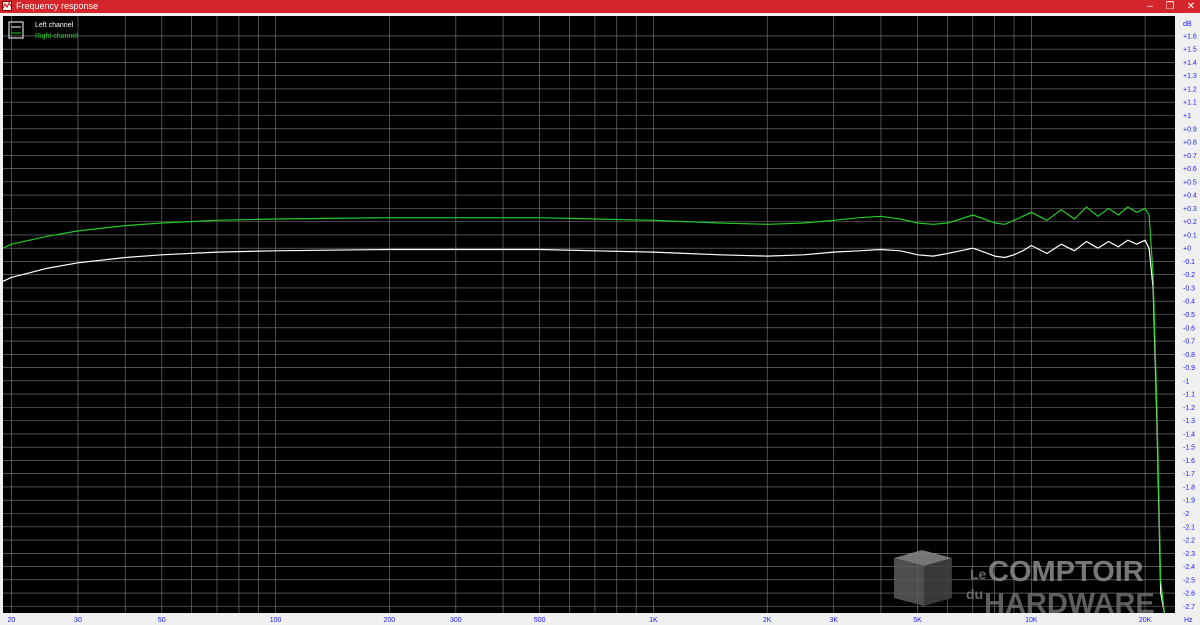 The height and width of the screenshot is (625, 1200). Describe the element at coordinates (1066, 572) in the screenshot. I see `watermark-comptoir: COMPTOIR` at that location.